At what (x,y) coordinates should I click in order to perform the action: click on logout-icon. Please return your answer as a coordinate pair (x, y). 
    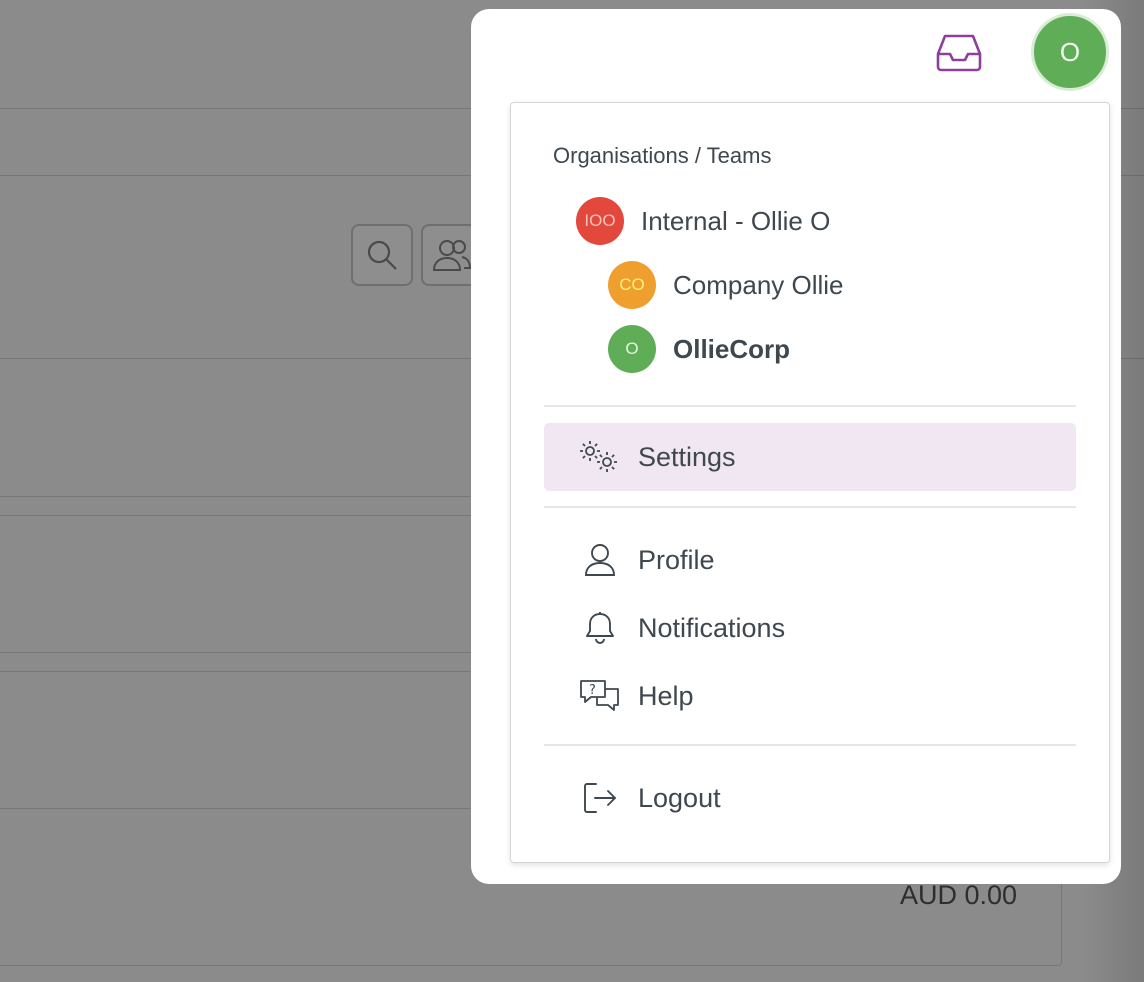
    Looking at the image, I should click on (600, 798).